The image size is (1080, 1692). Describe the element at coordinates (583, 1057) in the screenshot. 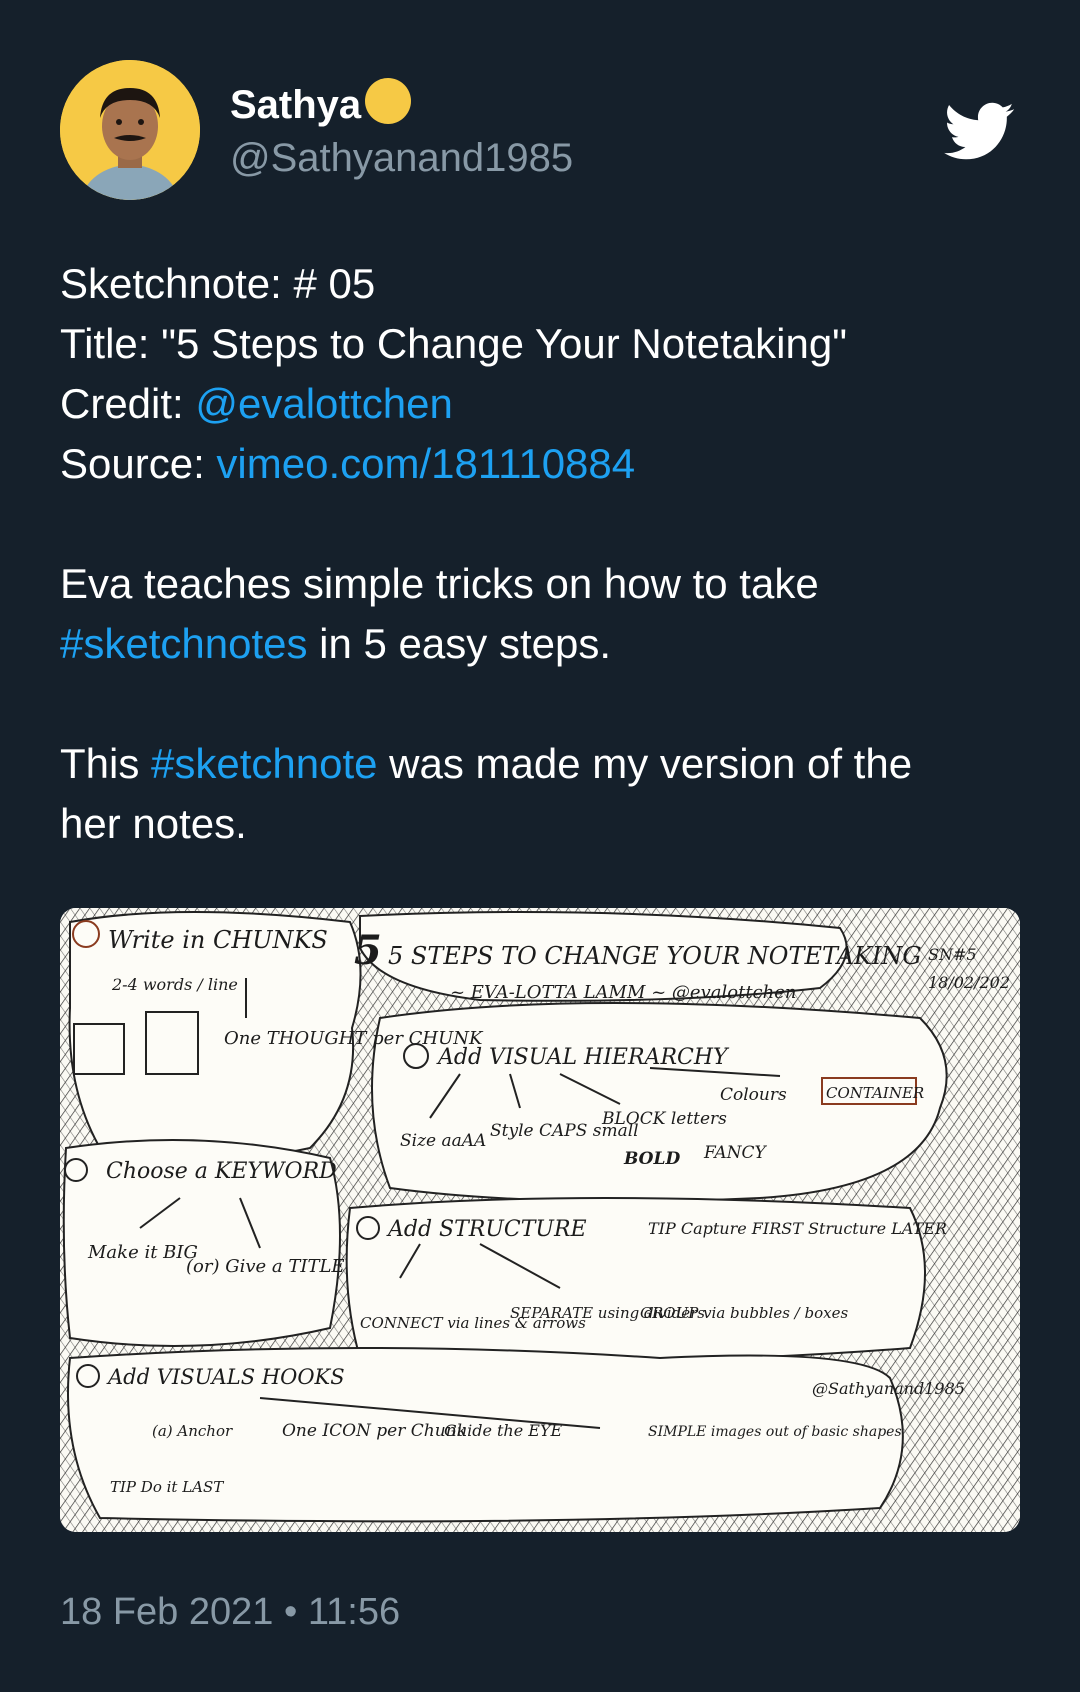

I see `step3-heading: Add VISUAL HIERARCHY` at that location.